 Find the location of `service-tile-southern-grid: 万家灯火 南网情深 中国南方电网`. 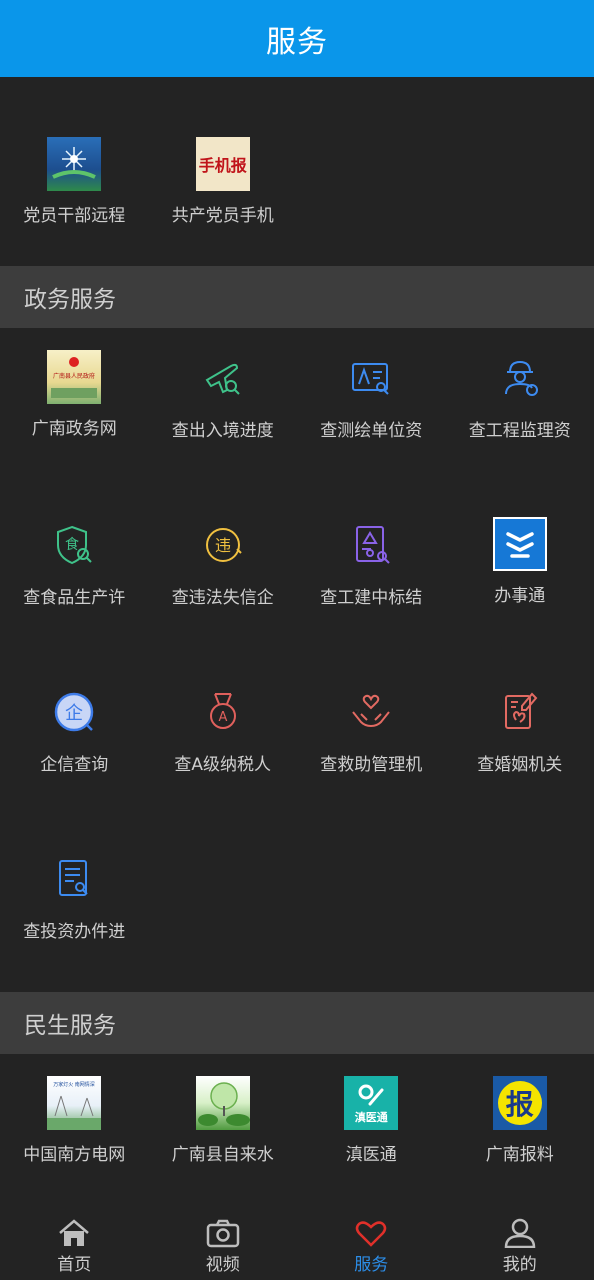

service-tile-southern-grid: 万家灯火 南网情深 中国南方电网 is located at coordinates (74, 1120).